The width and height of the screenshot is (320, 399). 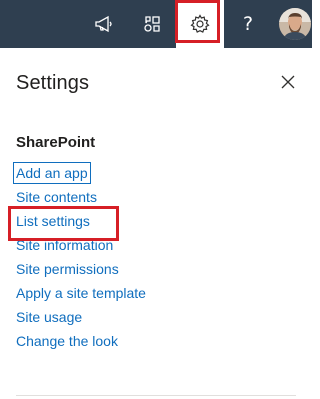 I want to click on section-heading-sharepoint: SharePoint, so click(x=56, y=142).